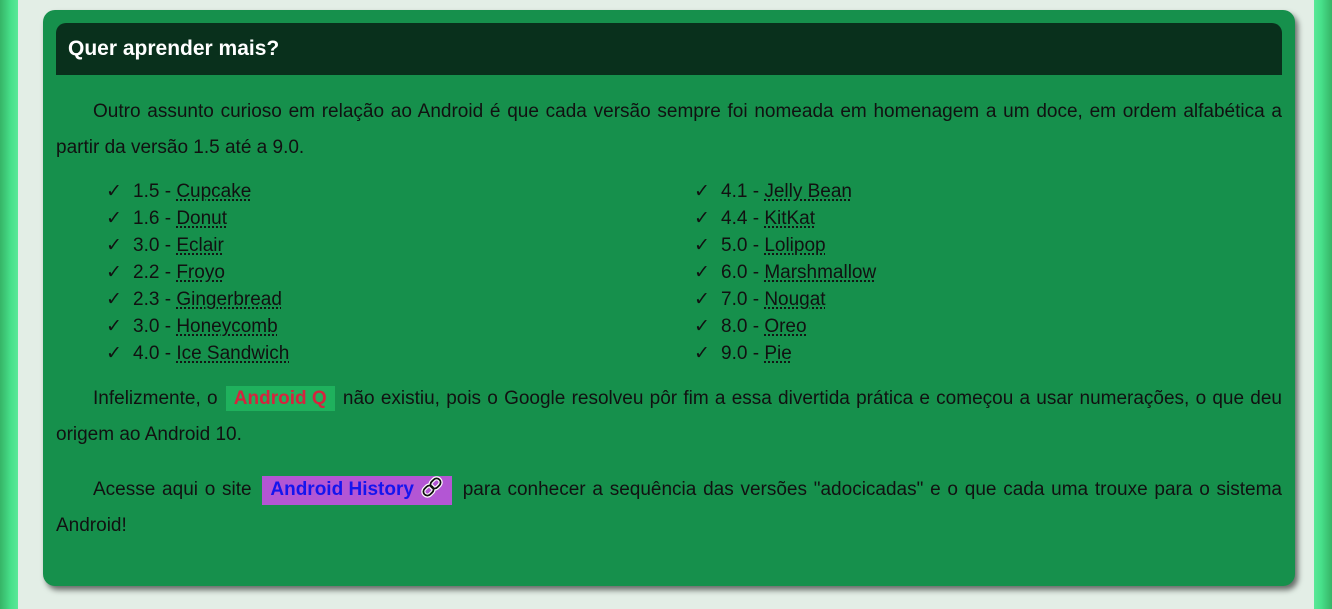 This screenshot has height=609, width=1332. I want to click on link-chain-icon, so click(432, 490).